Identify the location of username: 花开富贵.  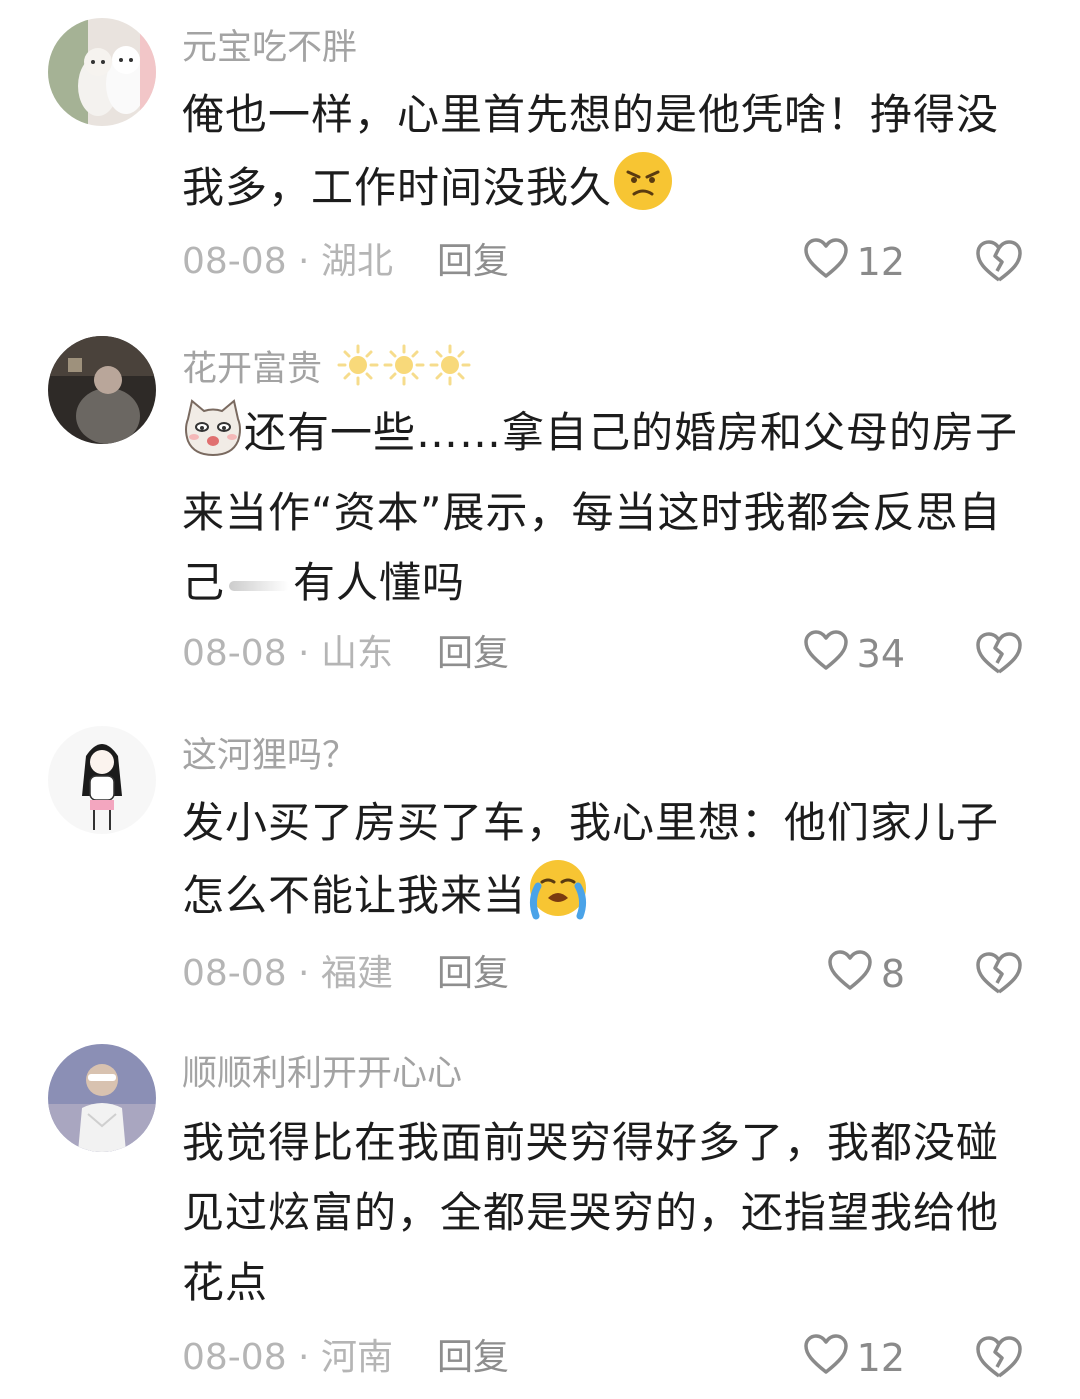
(326, 370).